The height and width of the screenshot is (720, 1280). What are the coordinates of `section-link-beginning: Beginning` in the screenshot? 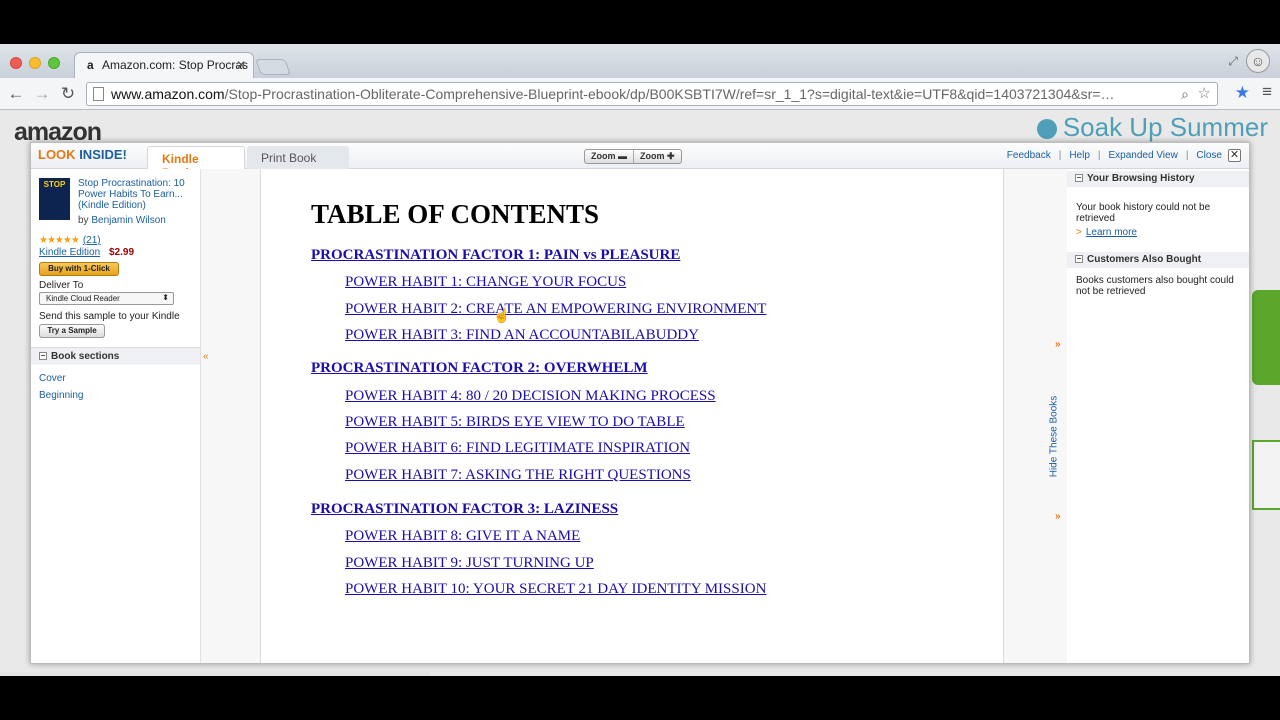 It's located at (61, 395).